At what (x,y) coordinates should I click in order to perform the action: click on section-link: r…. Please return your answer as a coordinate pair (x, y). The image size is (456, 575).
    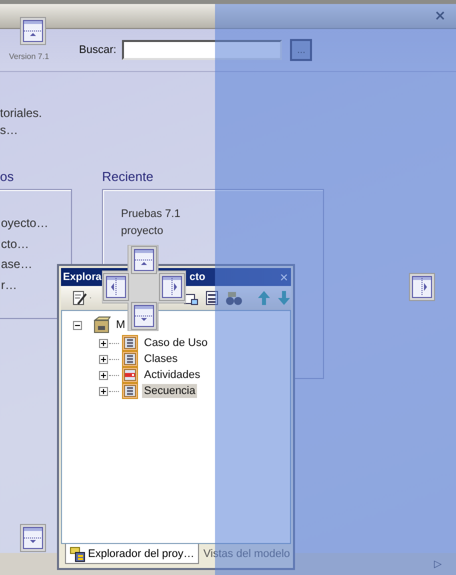
    Looking at the image, I should click on (9, 286).